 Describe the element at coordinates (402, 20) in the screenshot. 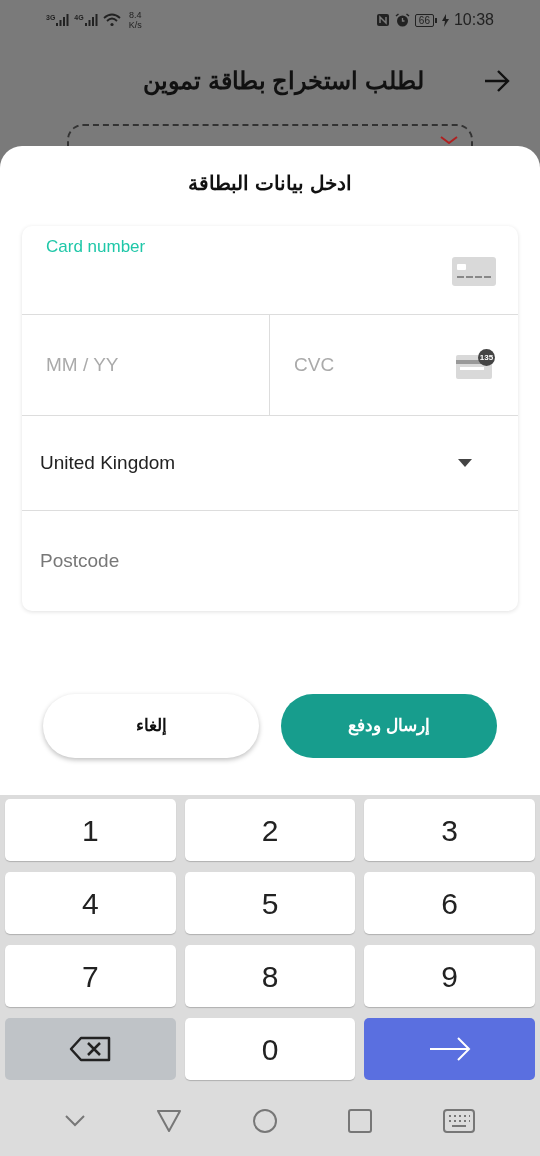

I see `alarm-icon` at that location.